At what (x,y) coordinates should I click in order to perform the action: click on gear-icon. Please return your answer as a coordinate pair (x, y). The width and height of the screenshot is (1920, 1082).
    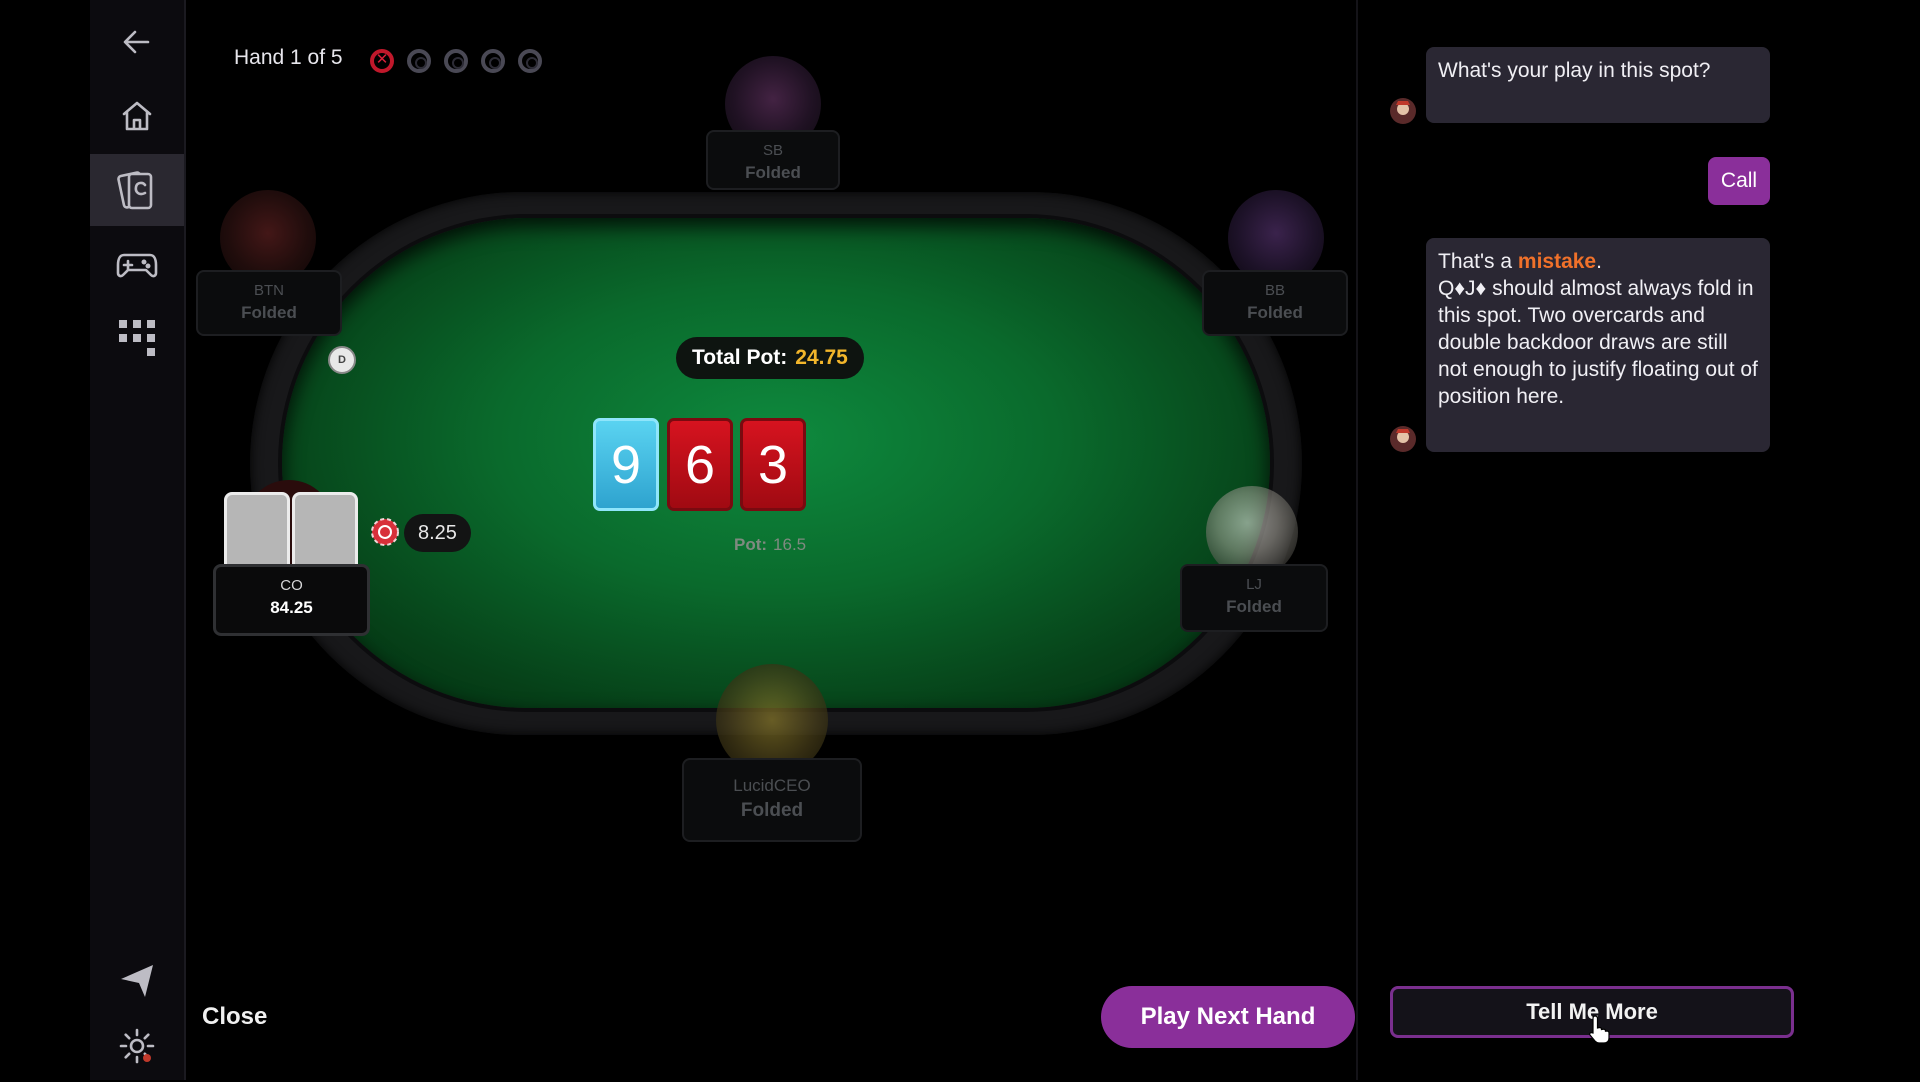
    Looking at the image, I should click on (137, 1046).